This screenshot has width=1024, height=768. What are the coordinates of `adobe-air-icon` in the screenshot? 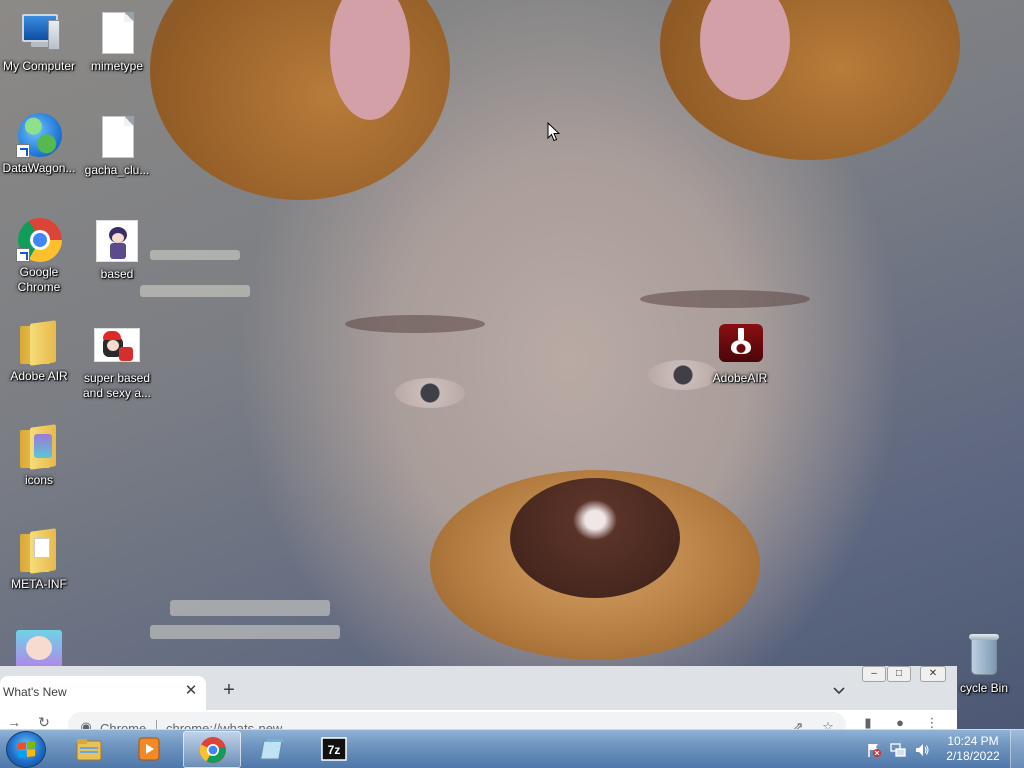 It's located at (740, 345).